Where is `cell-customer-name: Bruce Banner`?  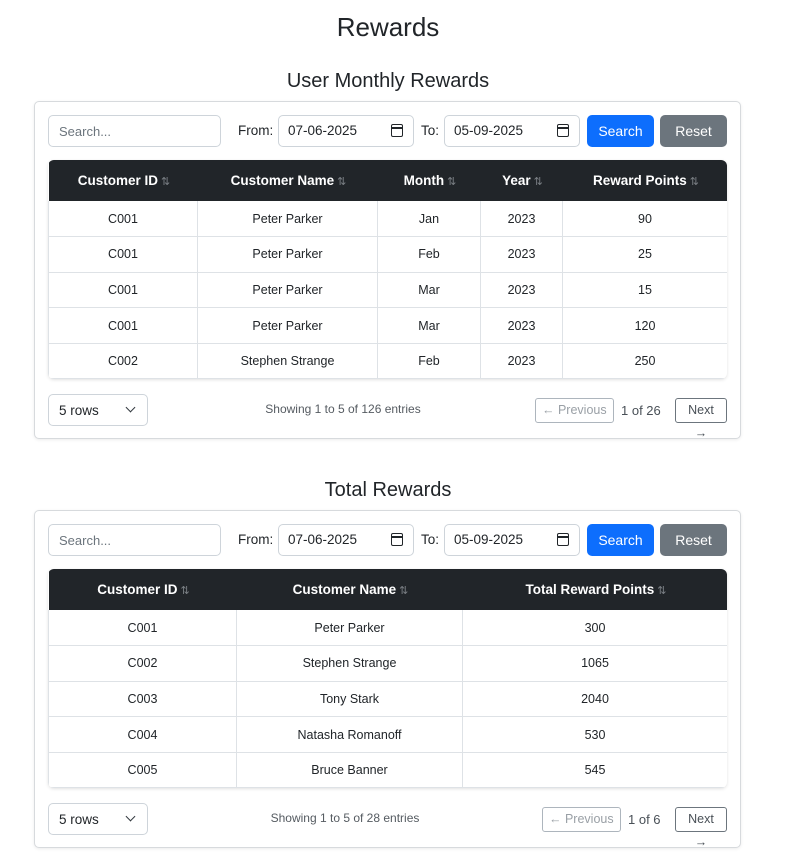 cell-customer-name: Bruce Banner is located at coordinates (349, 770).